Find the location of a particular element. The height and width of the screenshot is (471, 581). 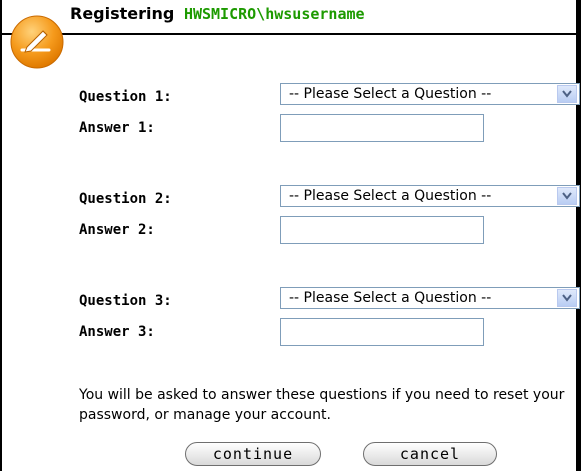

pencil-writing-icon is located at coordinates (37, 42).